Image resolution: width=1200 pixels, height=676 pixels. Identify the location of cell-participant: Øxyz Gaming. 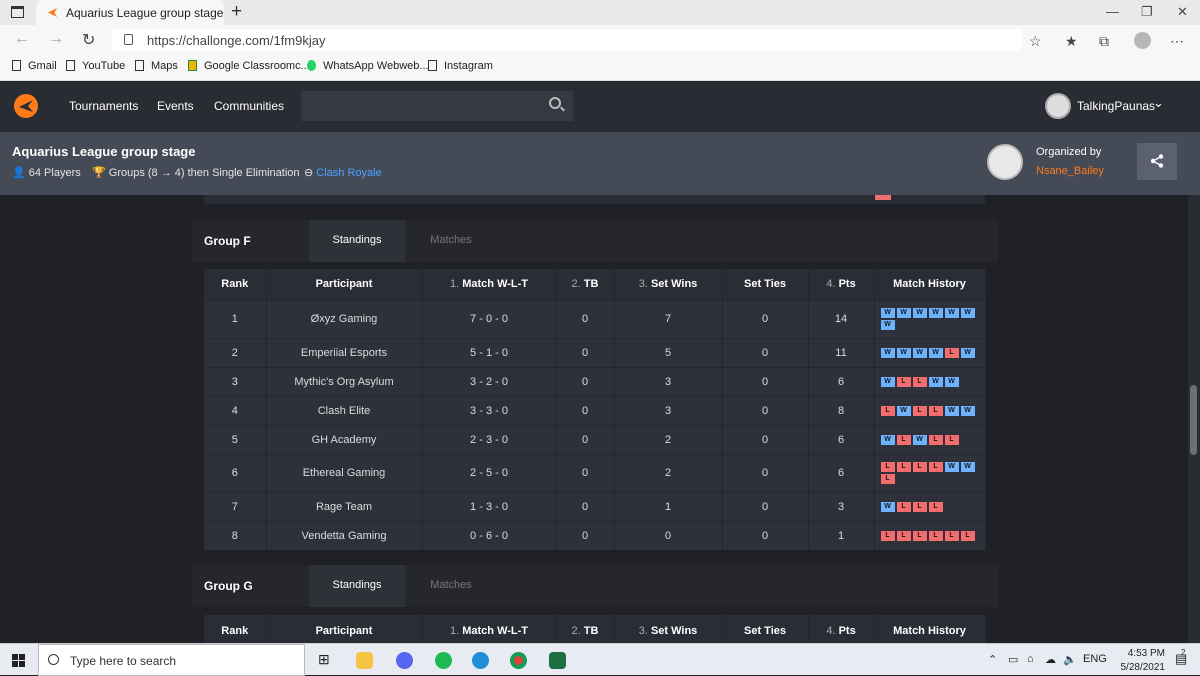
(344, 318).